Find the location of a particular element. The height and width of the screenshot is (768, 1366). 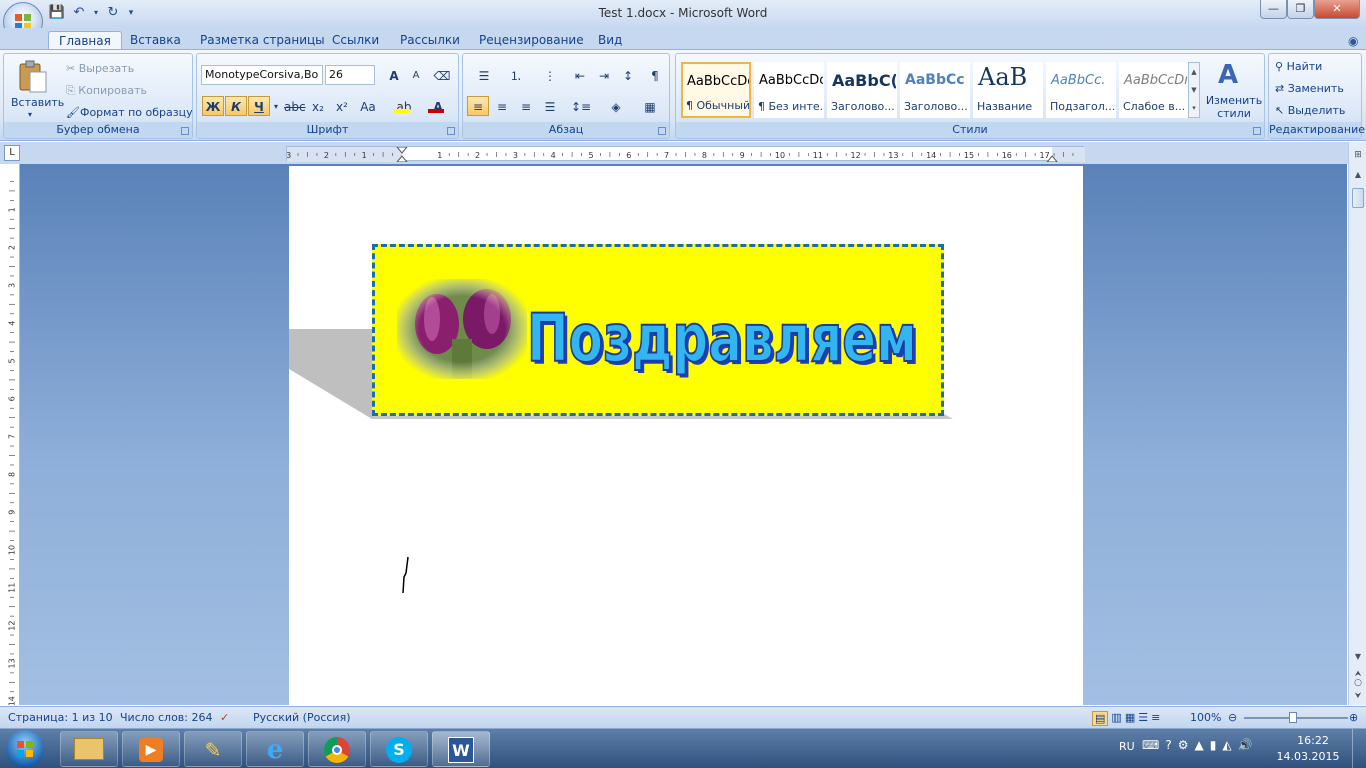

replace-button: ⇄ Заменить is located at coordinates (1309, 88).